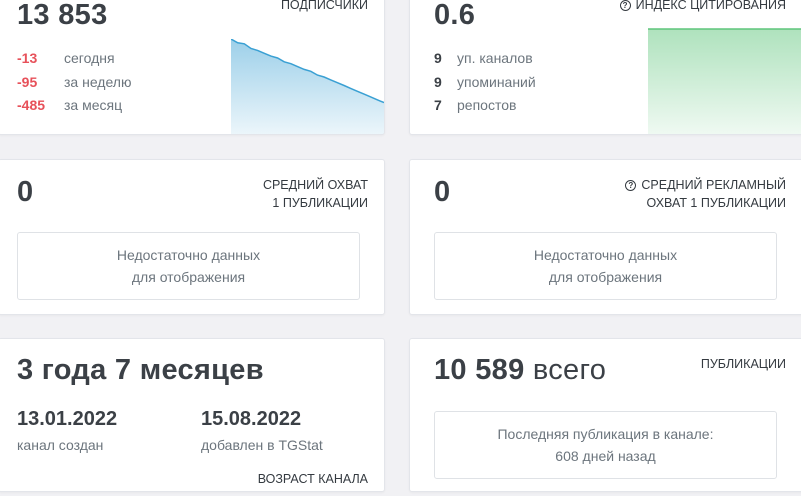  Describe the element at coordinates (251, 419) in the screenshot. I see `added-date: 15.08.2022` at that location.